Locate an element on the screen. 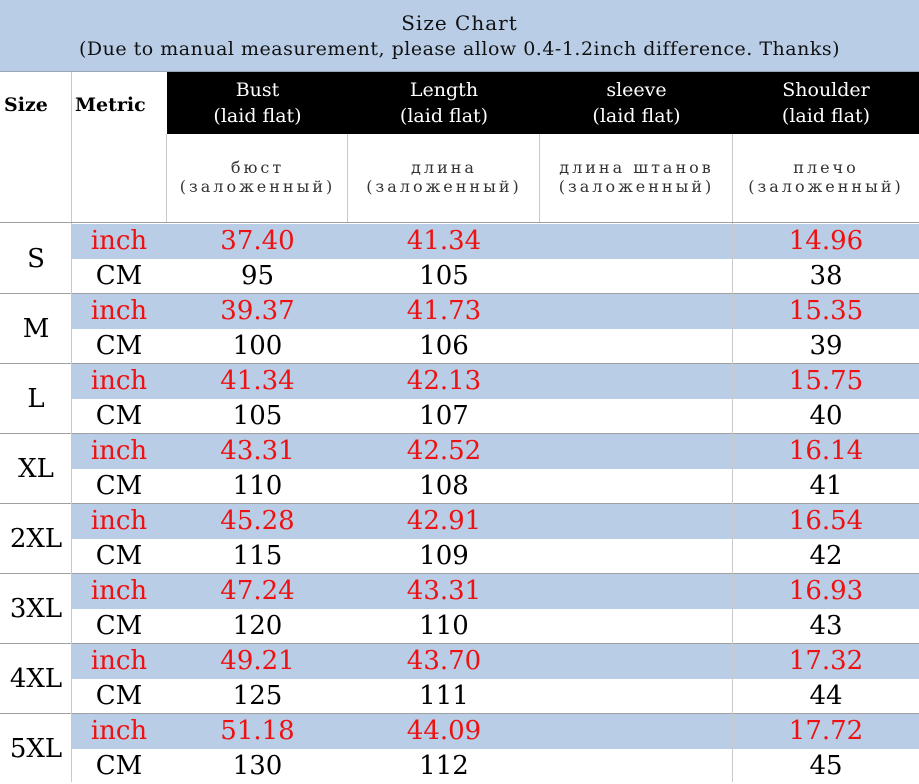  bust-cell: 120 is located at coordinates (257, 626).